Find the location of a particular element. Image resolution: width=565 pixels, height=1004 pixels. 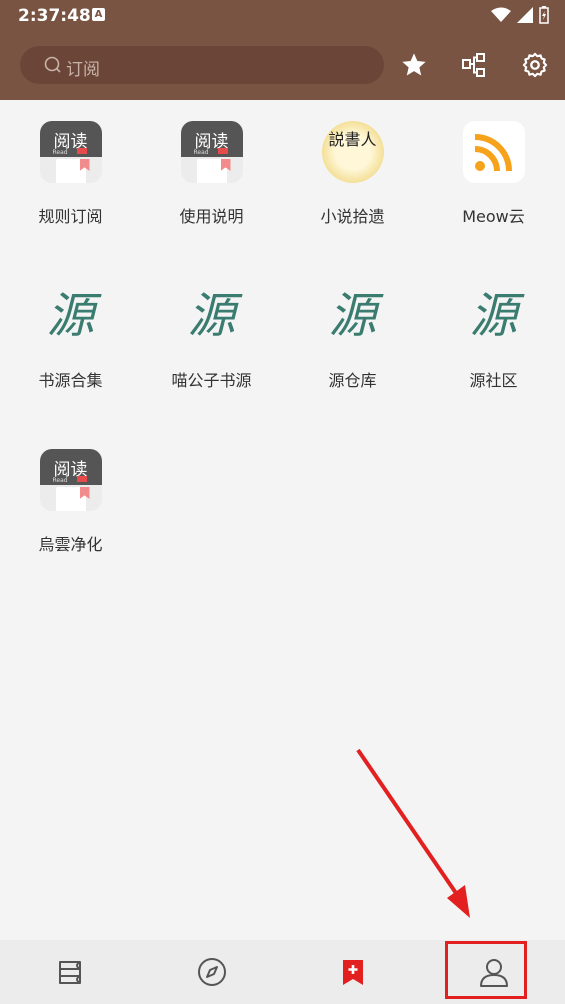

notification-a-icon: A is located at coordinates (98, 14).